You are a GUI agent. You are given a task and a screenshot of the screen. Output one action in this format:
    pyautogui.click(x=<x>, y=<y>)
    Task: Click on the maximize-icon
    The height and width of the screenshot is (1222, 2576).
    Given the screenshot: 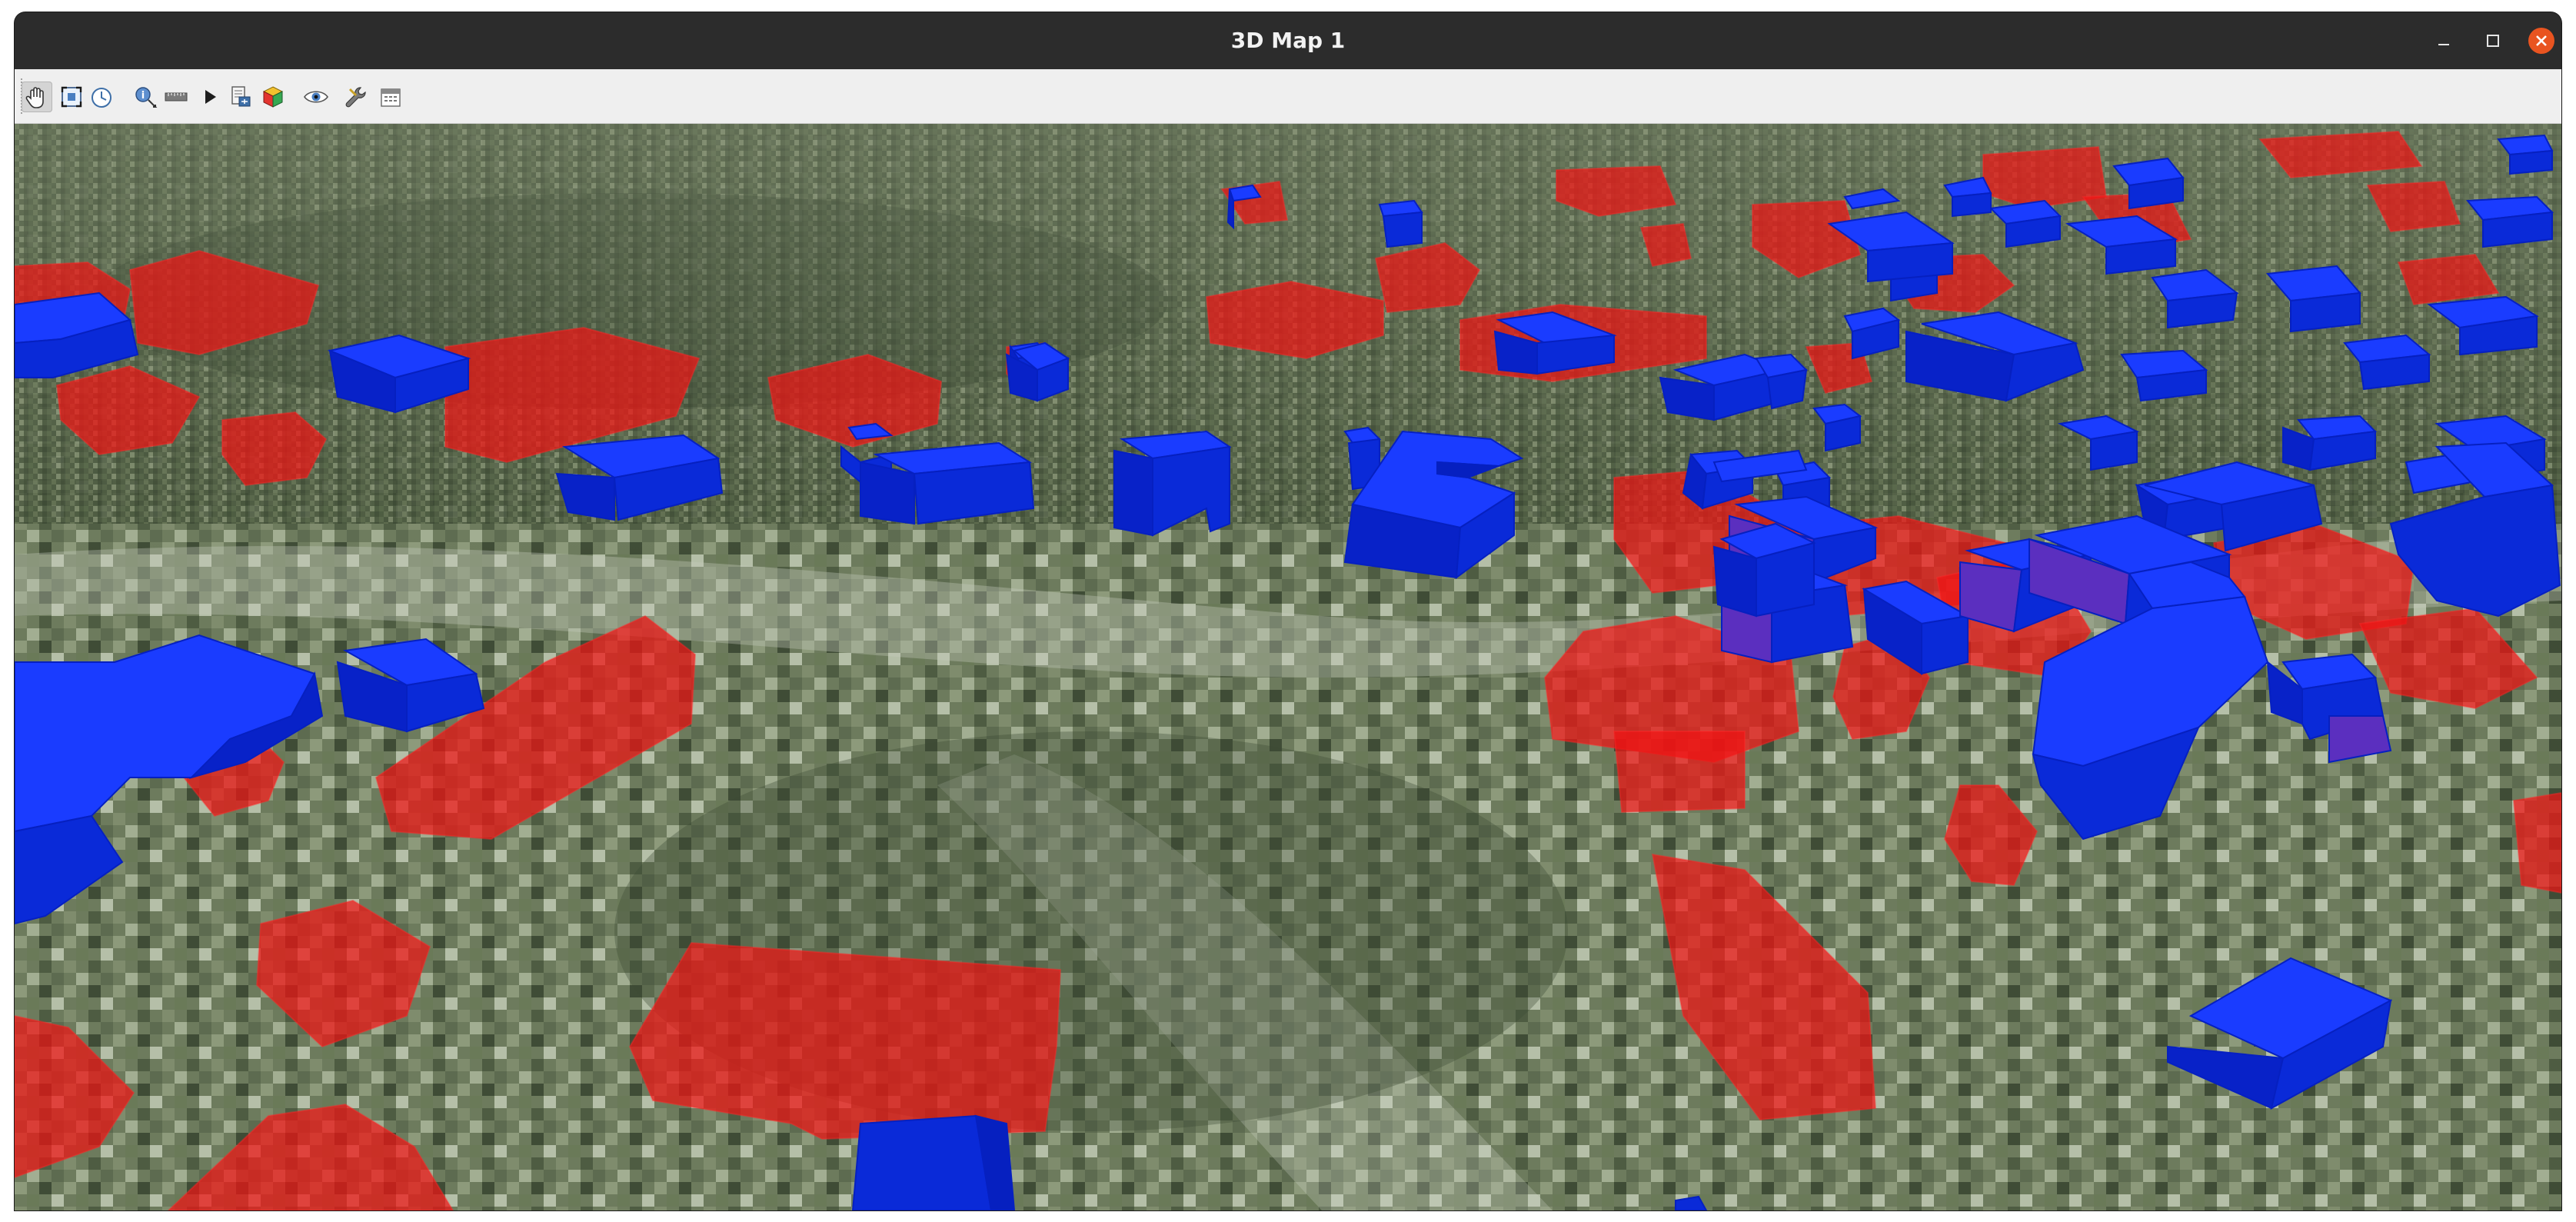 What is the action you would take?
    pyautogui.click(x=2493, y=41)
    